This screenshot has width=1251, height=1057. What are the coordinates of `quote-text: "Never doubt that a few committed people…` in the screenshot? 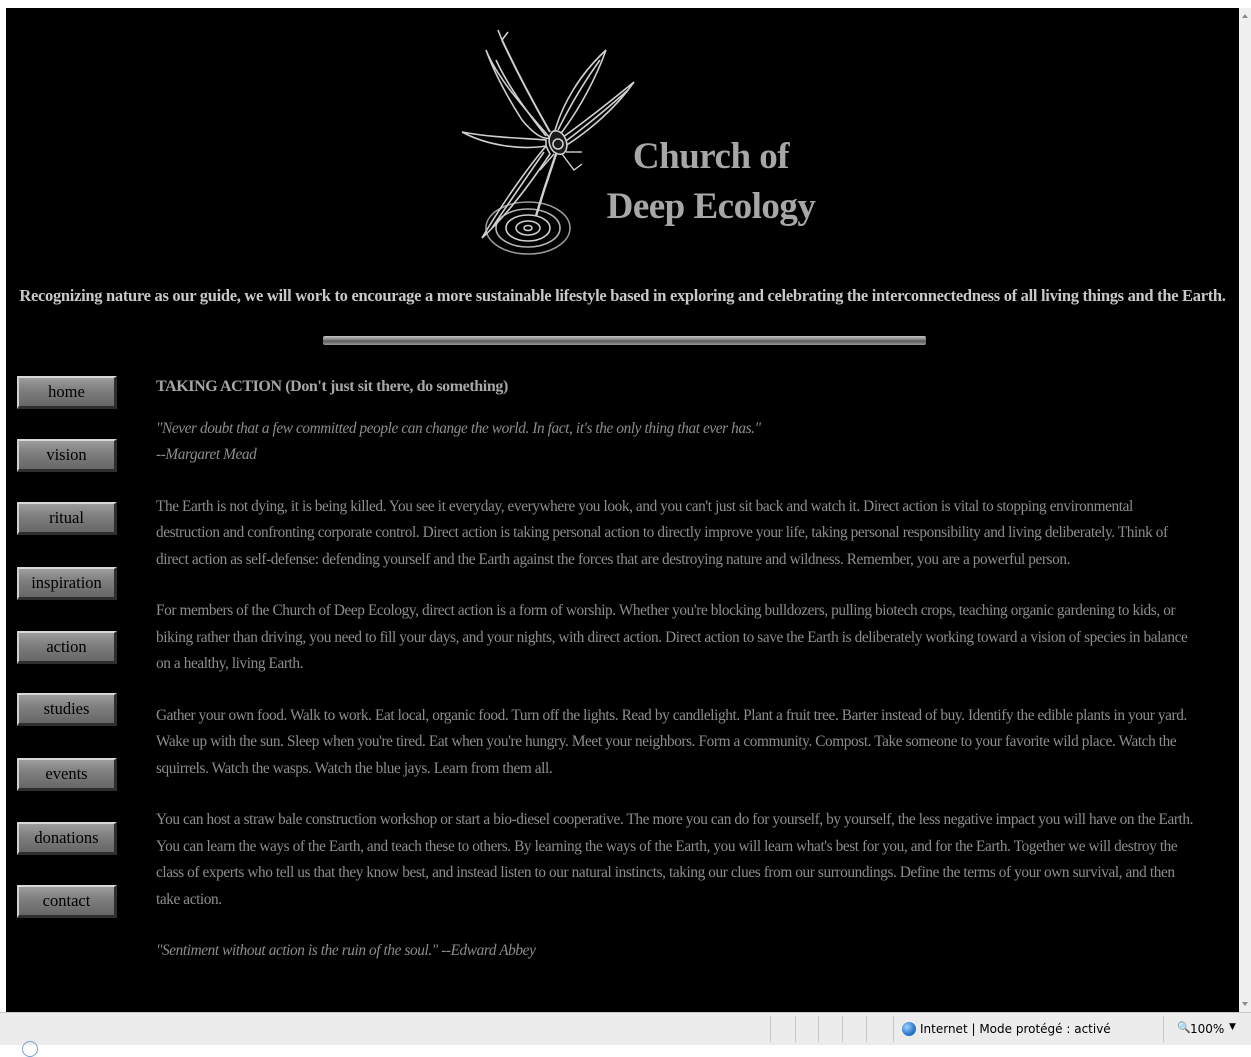 It's located at (458, 428).